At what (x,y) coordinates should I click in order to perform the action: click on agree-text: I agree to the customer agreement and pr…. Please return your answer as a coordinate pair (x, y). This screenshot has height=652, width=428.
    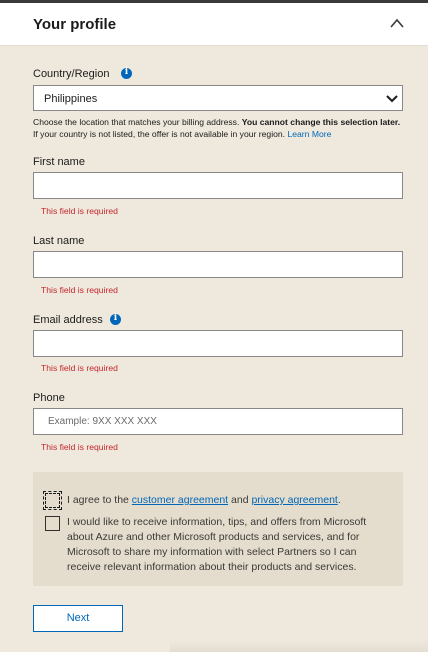
    Looking at the image, I should click on (232, 500).